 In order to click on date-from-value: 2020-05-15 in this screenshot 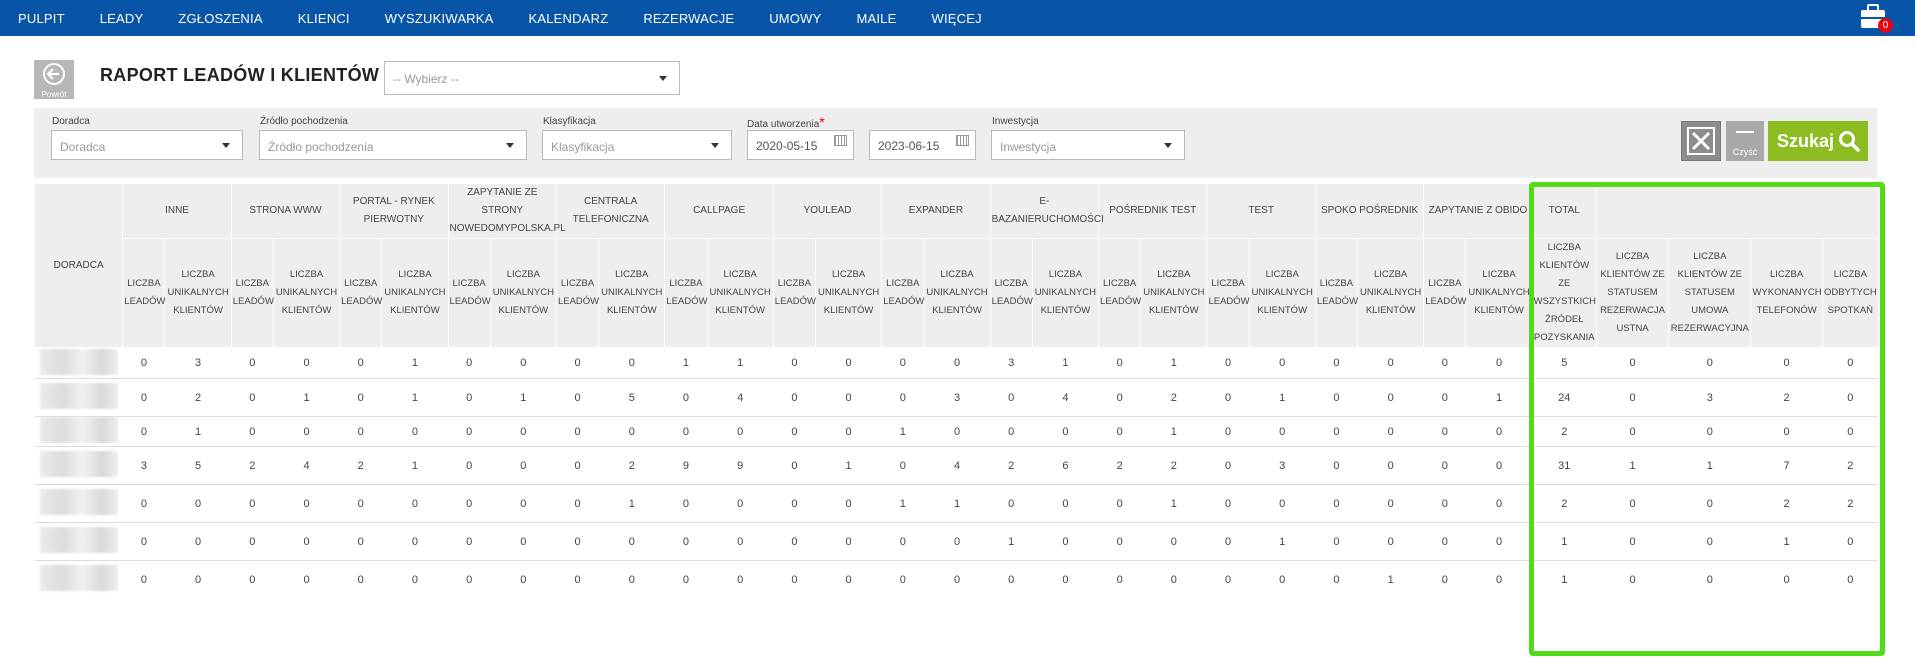, I will do `click(787, 146)`.